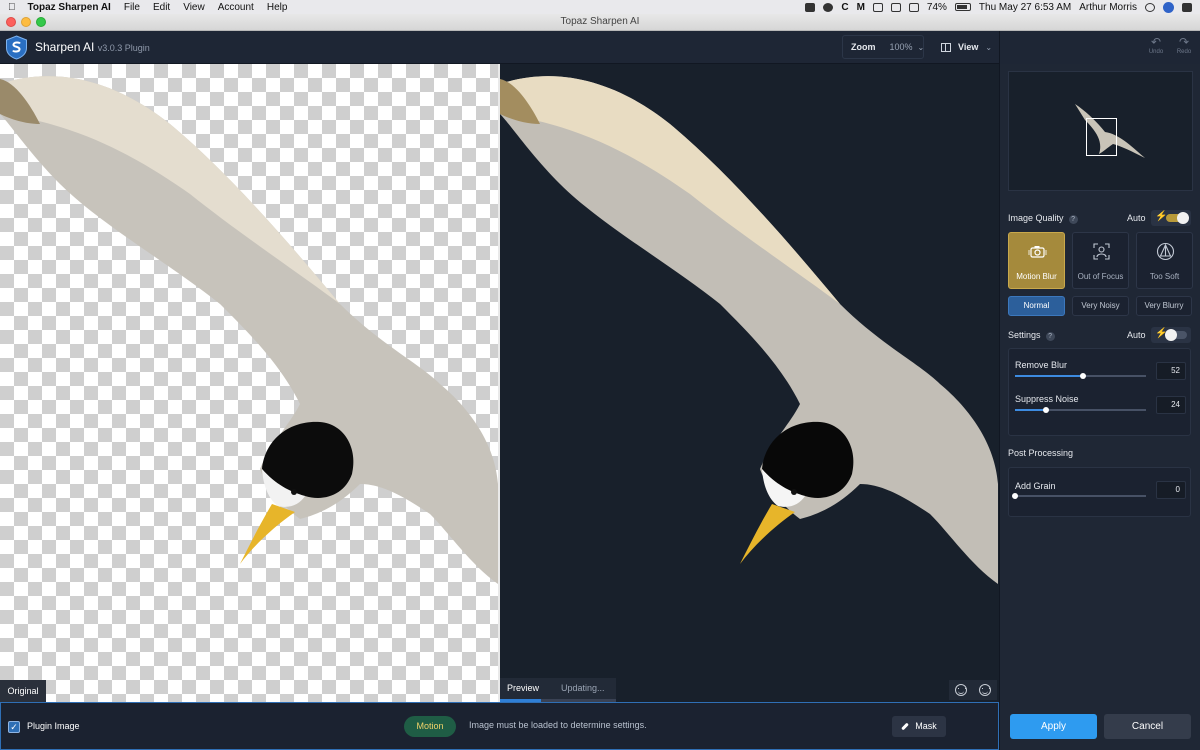 The image size is (1200, 750). I want to click on menu-view: View, so click(194, 7).